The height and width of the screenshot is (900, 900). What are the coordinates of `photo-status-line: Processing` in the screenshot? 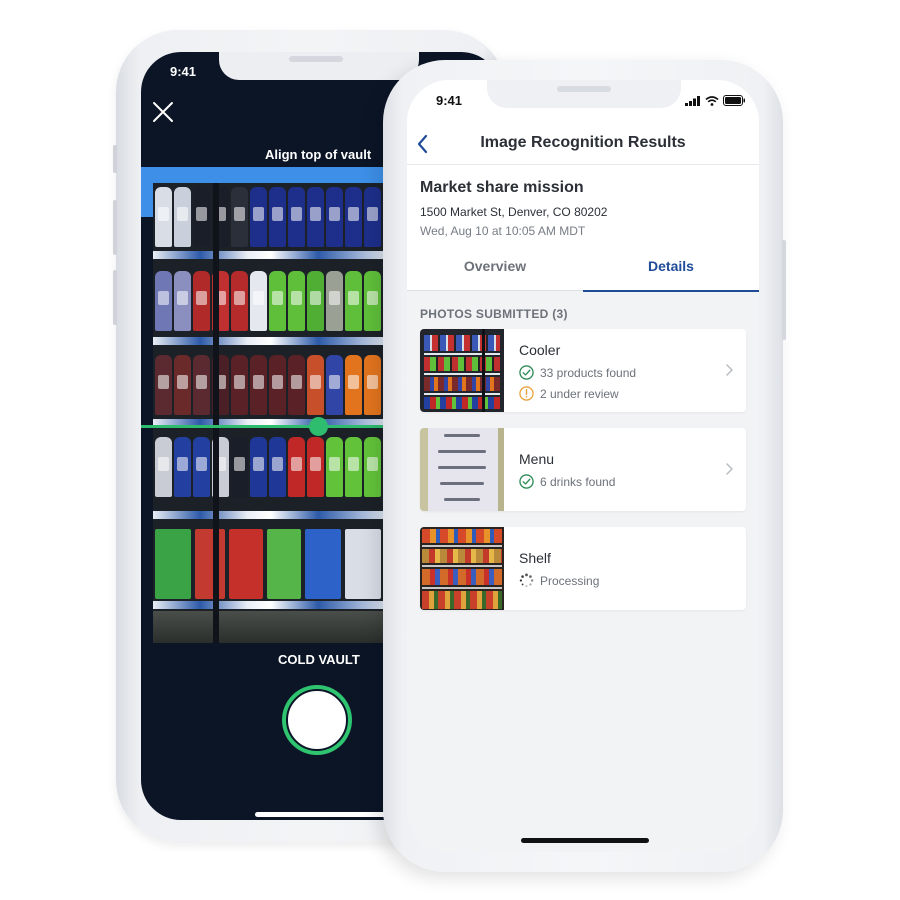 It's located at (559, 580).